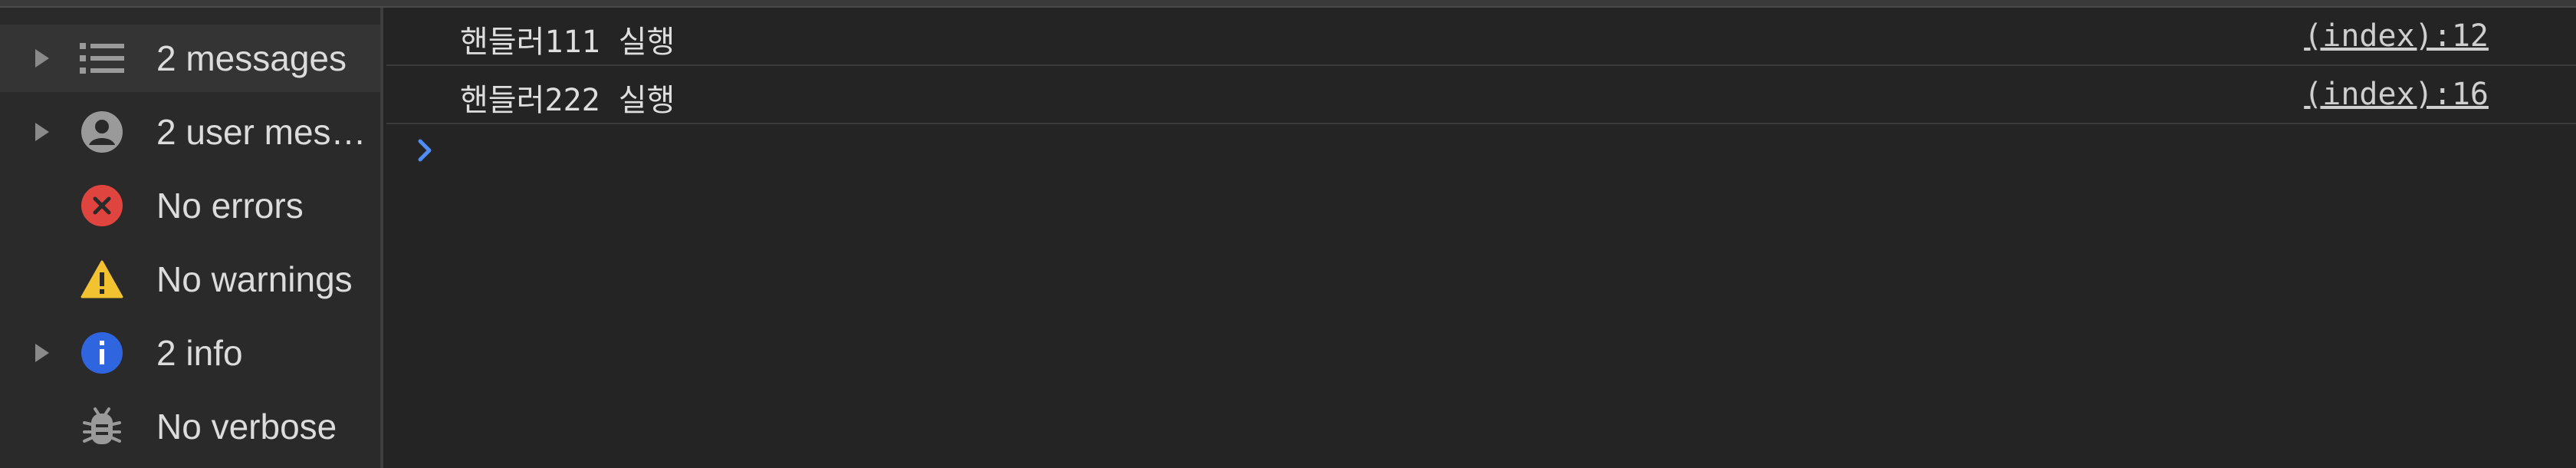 The width and height of the screenshot is (2576, 468). What do you see at coordinates (199, 353) in the screenshot?
I see `sidebar-item-label: 2 info` at bounding box center [199, 353].